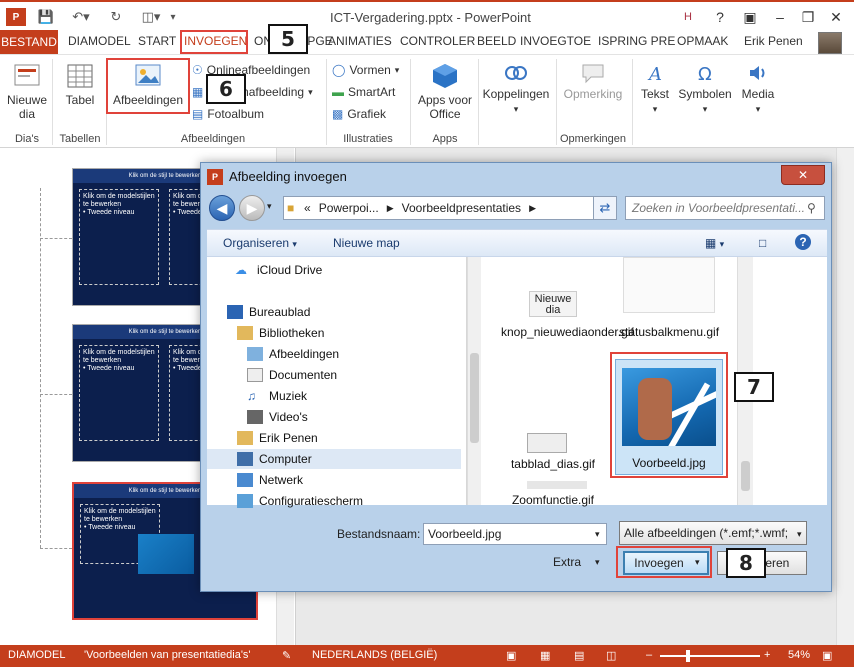  What do you see at coordinates (767, 655) in the screenshot?
I see `zoom-in-icon: +` at bounding box center [767, 655].